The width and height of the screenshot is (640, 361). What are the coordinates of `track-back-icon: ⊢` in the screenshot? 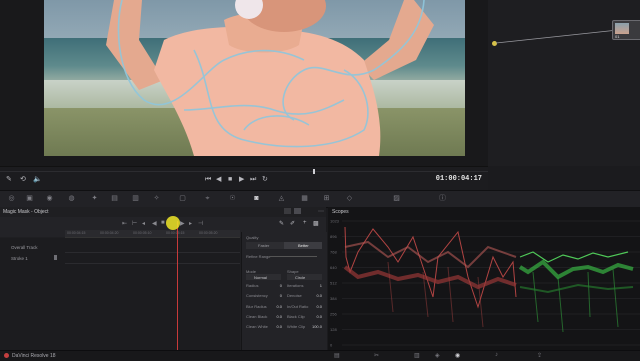 It's located at (134, 223).